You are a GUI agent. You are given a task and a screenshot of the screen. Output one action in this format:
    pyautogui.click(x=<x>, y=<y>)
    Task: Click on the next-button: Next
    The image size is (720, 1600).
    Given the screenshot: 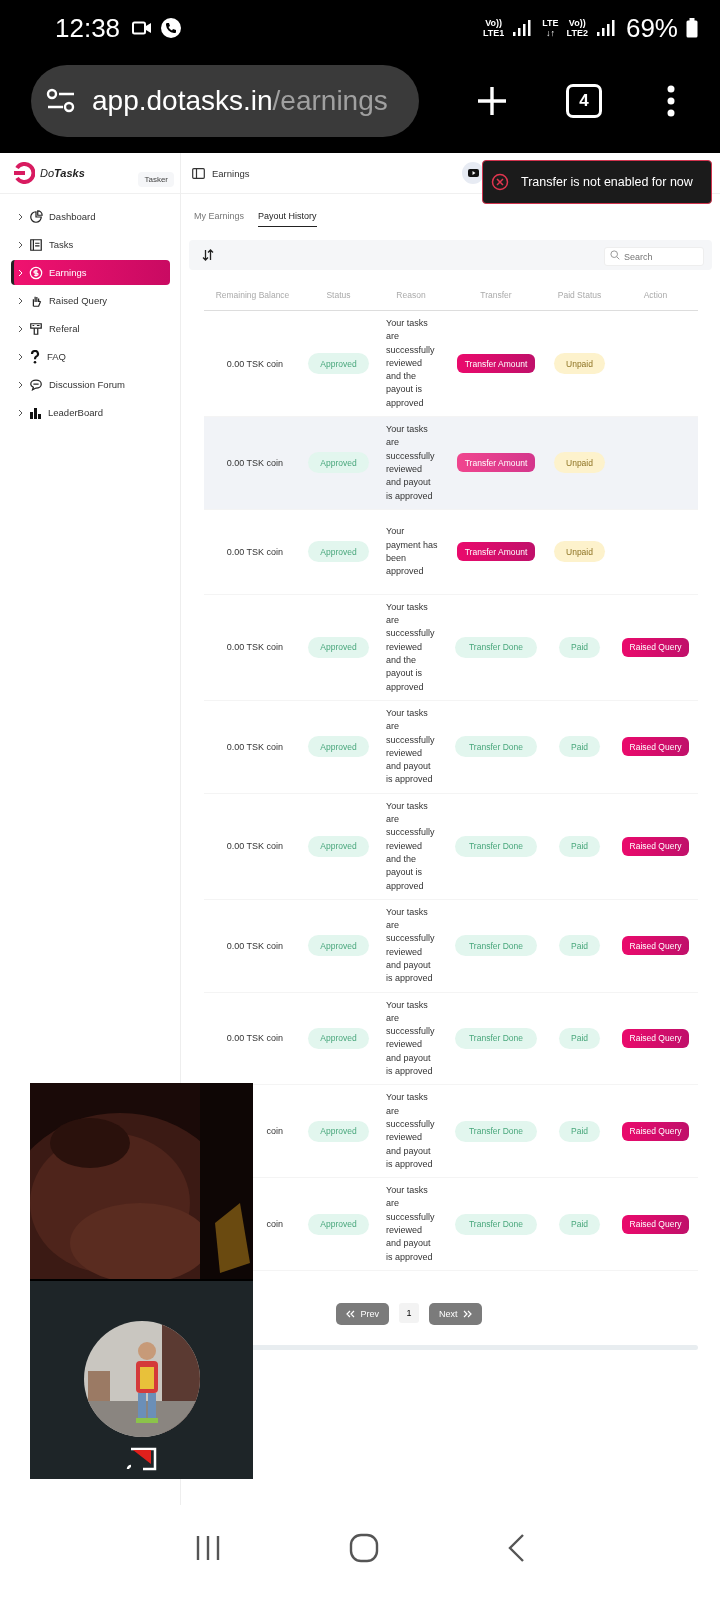 What is the action you would take?
    pyautogui.click(x=455, y=1313)
    